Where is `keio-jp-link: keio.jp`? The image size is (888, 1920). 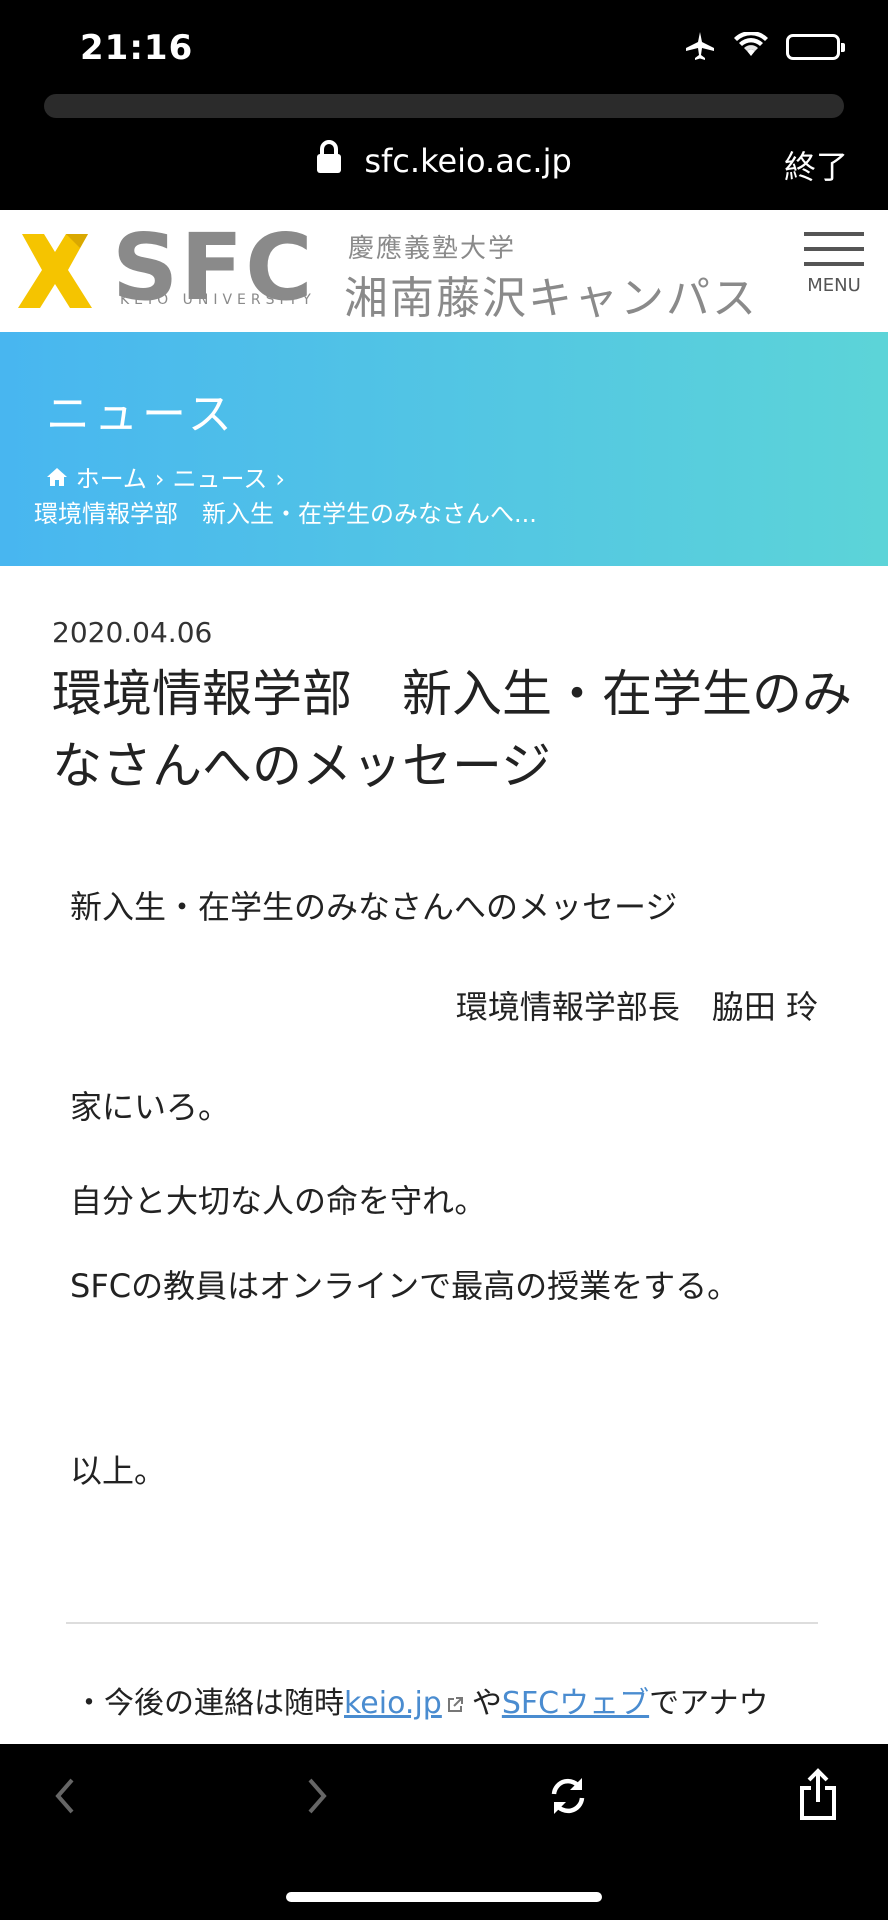
keio-jp-link: keio.jp is located at coordinates (393, 1703).